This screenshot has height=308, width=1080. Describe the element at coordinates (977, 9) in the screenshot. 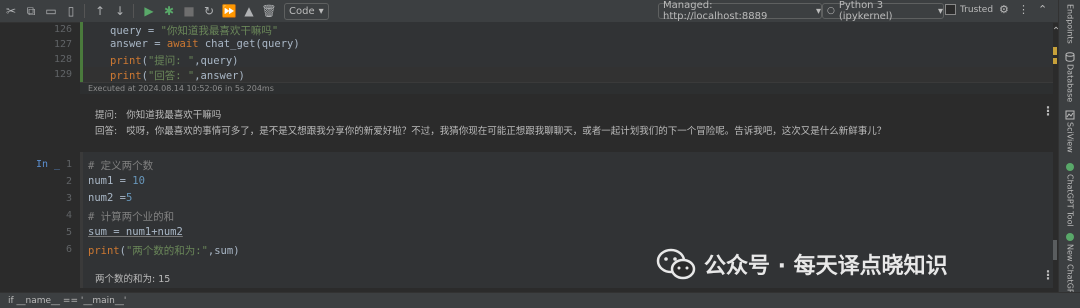

I see `trusted-label: Trusted` at that location.